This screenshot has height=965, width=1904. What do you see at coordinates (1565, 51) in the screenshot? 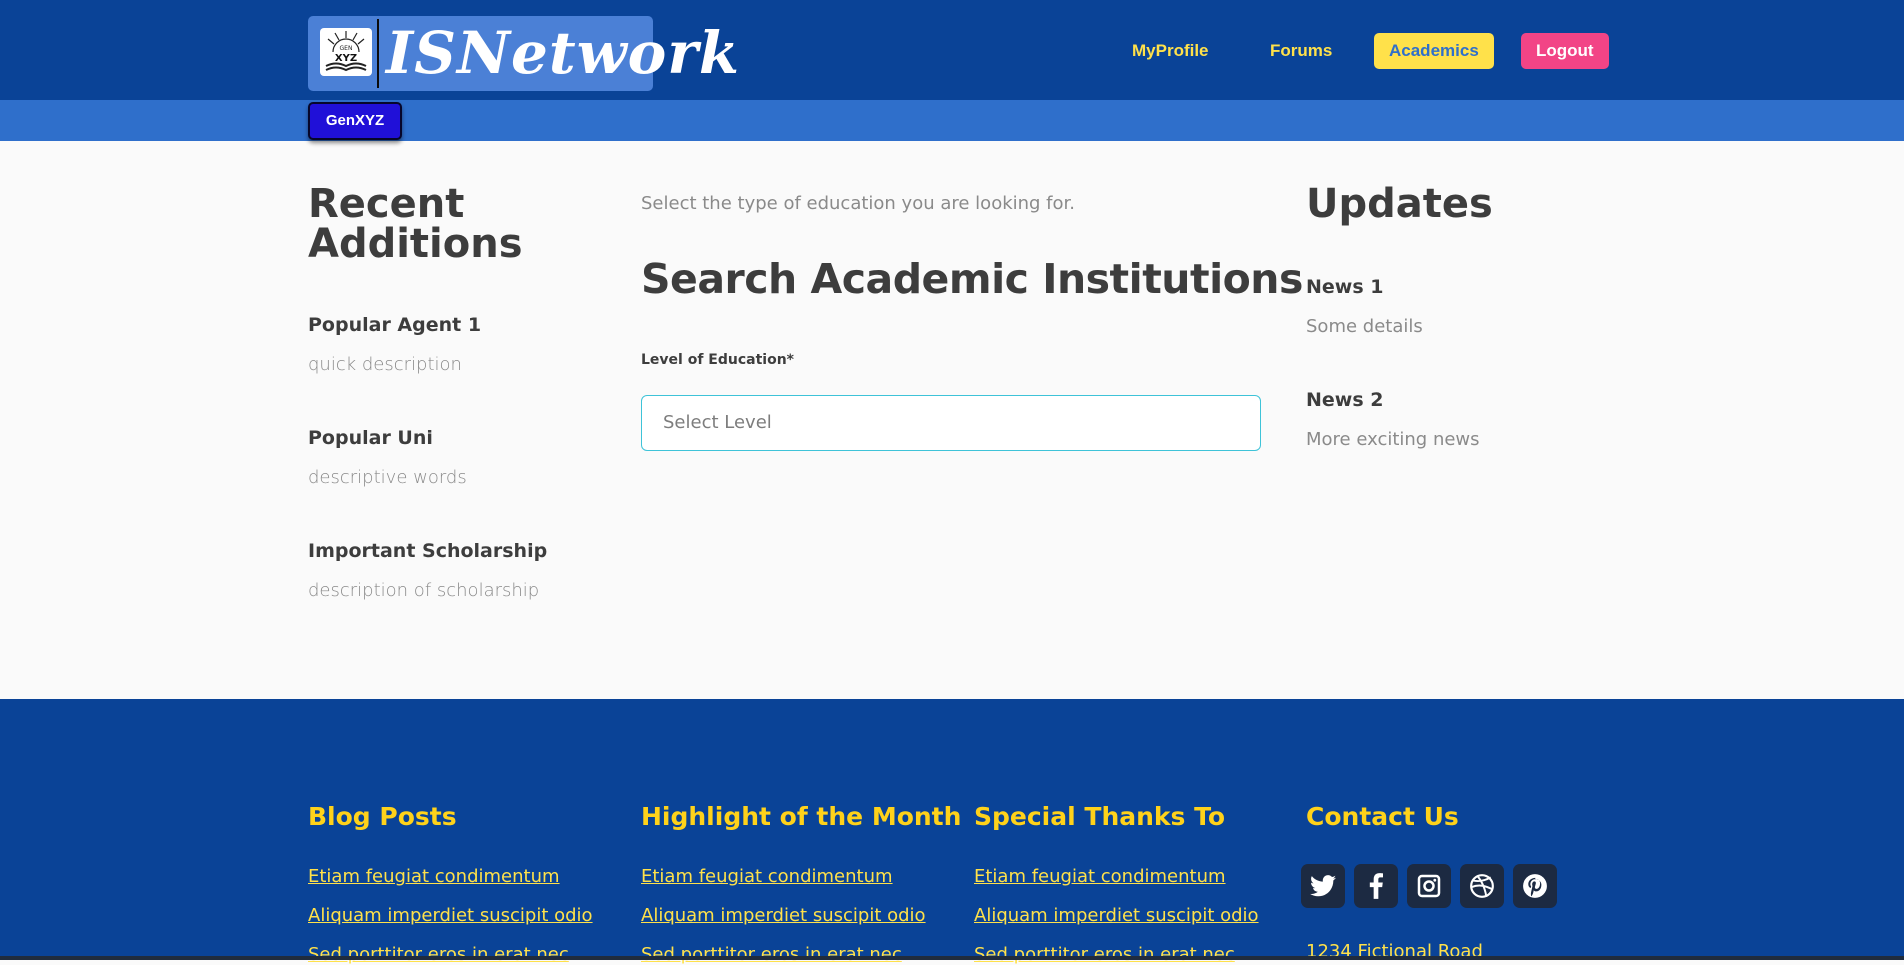
I see `nav-logout: Logout` at bounding box center [1565, 51].